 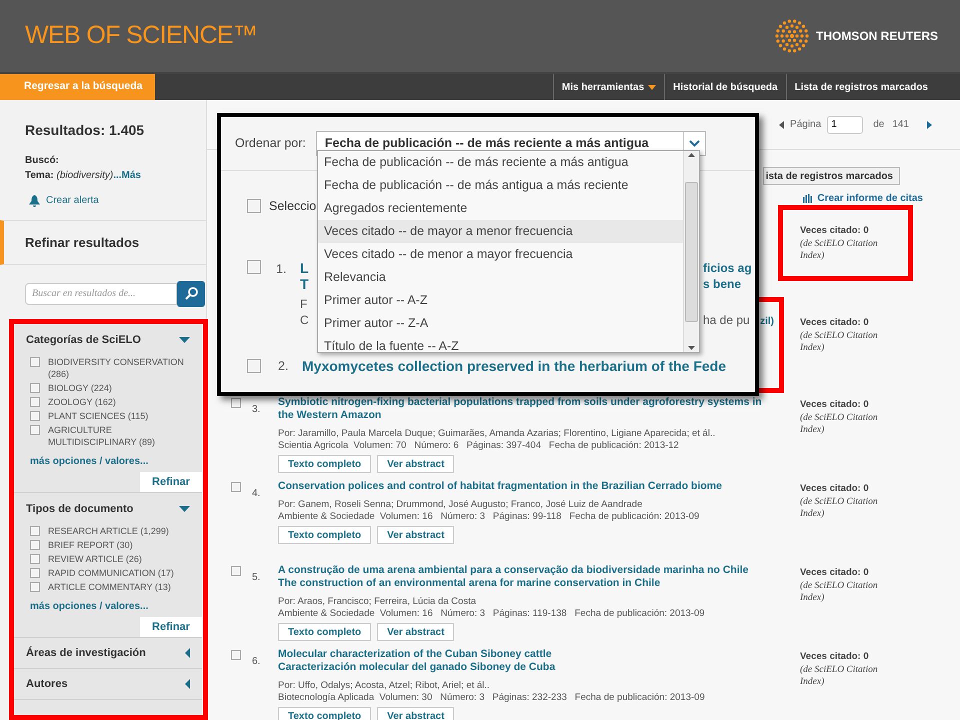 What do you see at coordinates (492, 614) in the screenshot?
I see `result-source: Ambiente & Sociedade Volumen: 16 Número: 3 Páginas: 119-138 Fecha de publicación: 2013-09` at bounding box center [492, 614].